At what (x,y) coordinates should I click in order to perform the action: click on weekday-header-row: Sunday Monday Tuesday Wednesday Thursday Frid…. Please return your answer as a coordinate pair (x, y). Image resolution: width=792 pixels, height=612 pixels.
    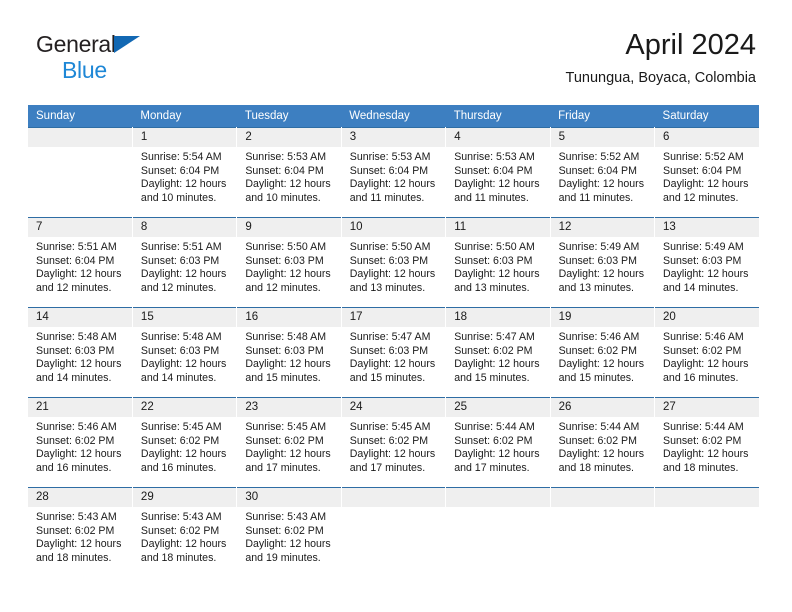
    Looking at the image, I should click on (393, 116).